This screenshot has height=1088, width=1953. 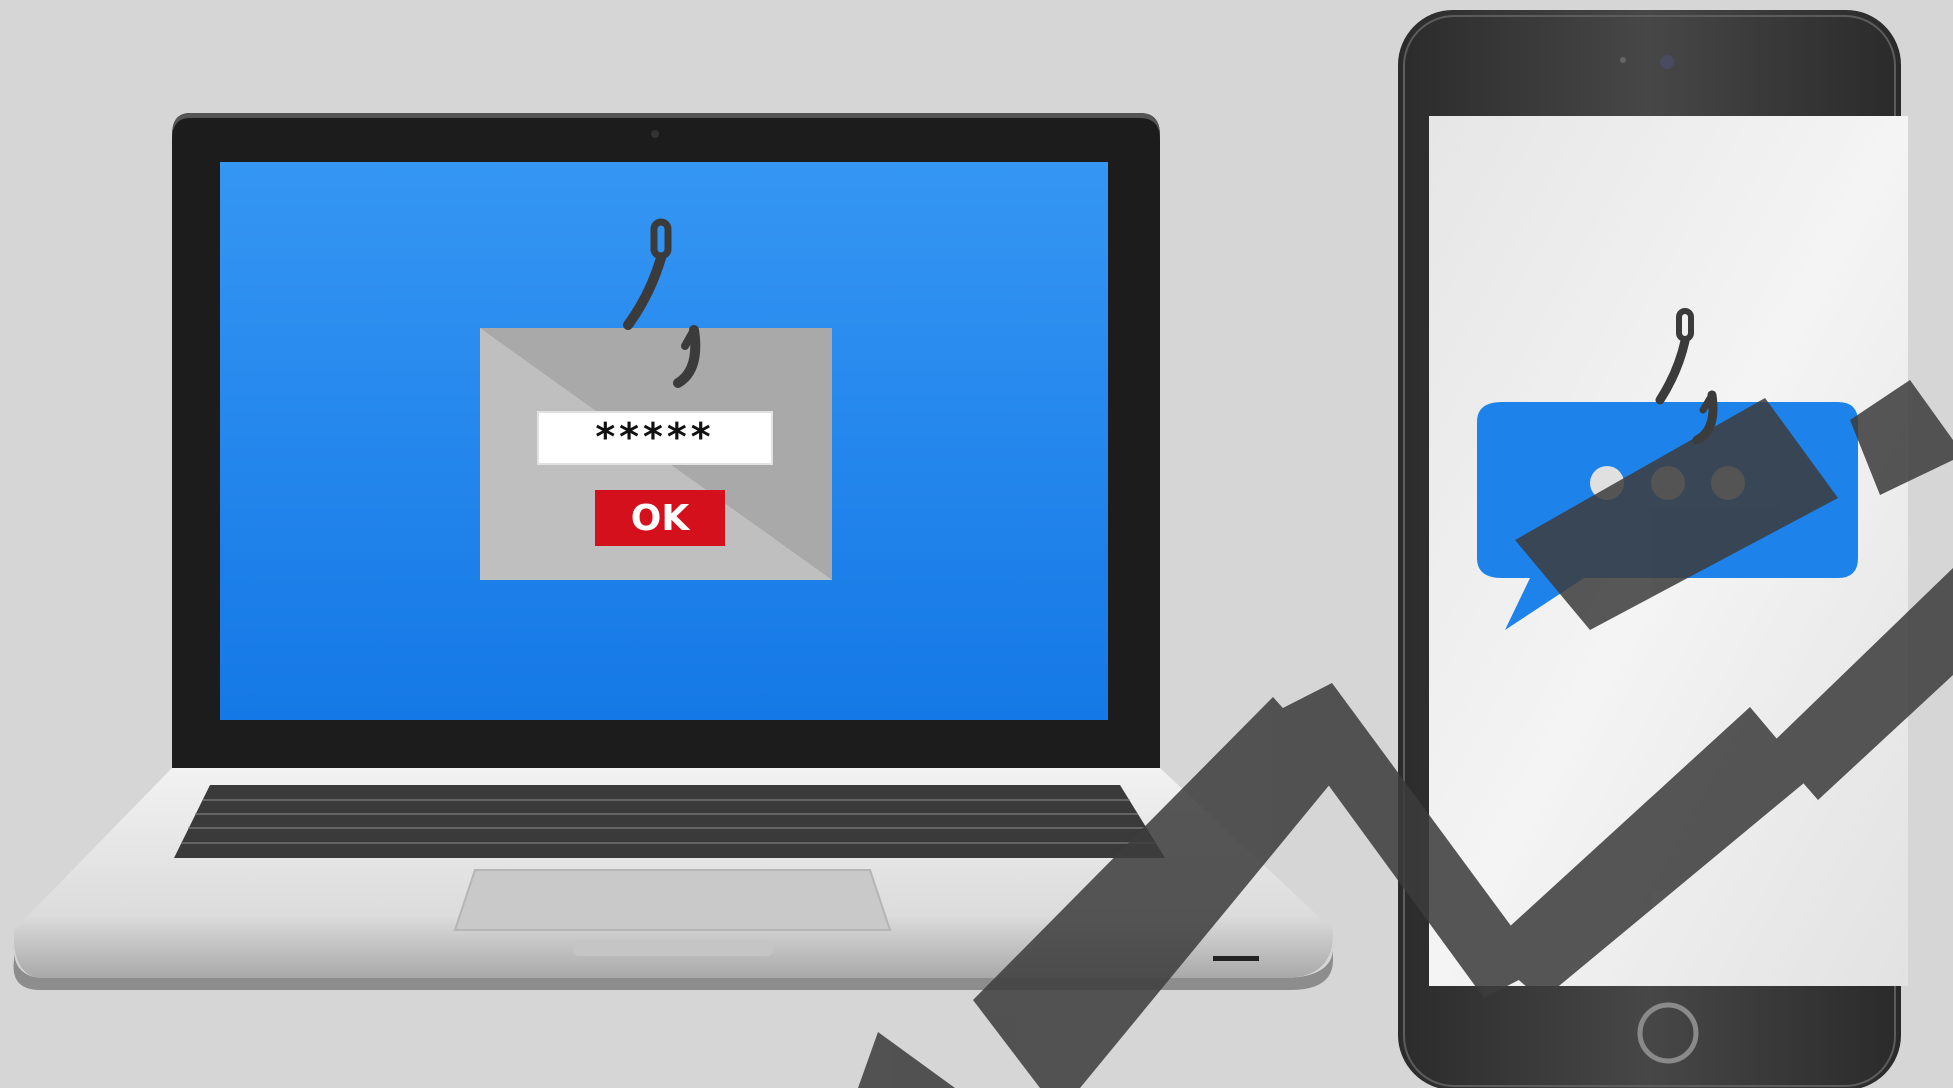 What do you see at coordinates (655, 134) in the screenshot?
I see `webcam` at bounding box center [655, 134].